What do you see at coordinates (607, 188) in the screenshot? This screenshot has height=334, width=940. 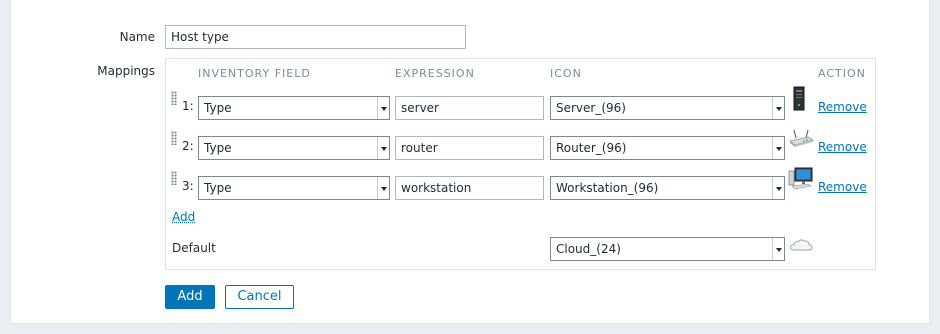 I see `icon-select-value: Workstation_(96)` at bounding box center [607, 188].